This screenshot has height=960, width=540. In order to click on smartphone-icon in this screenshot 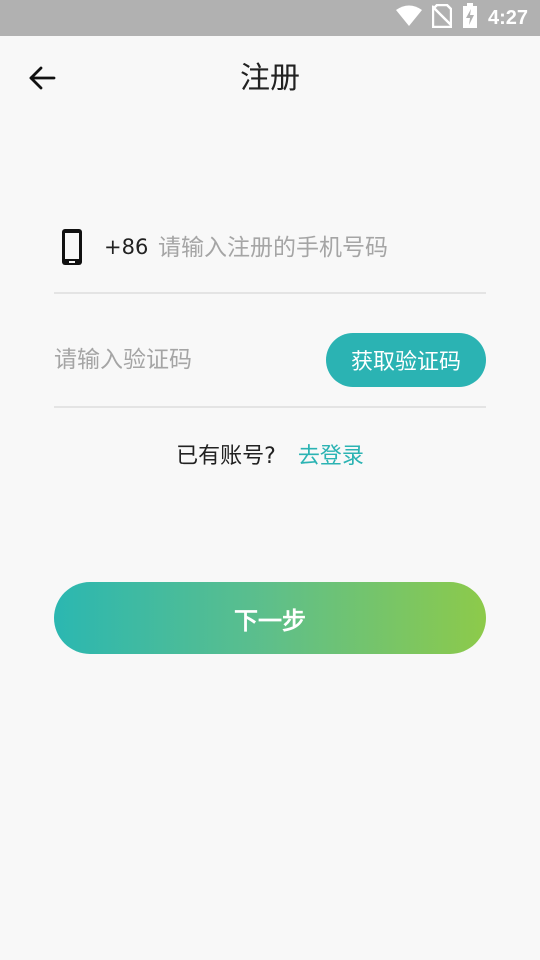, I will do `click(72, 247)`.